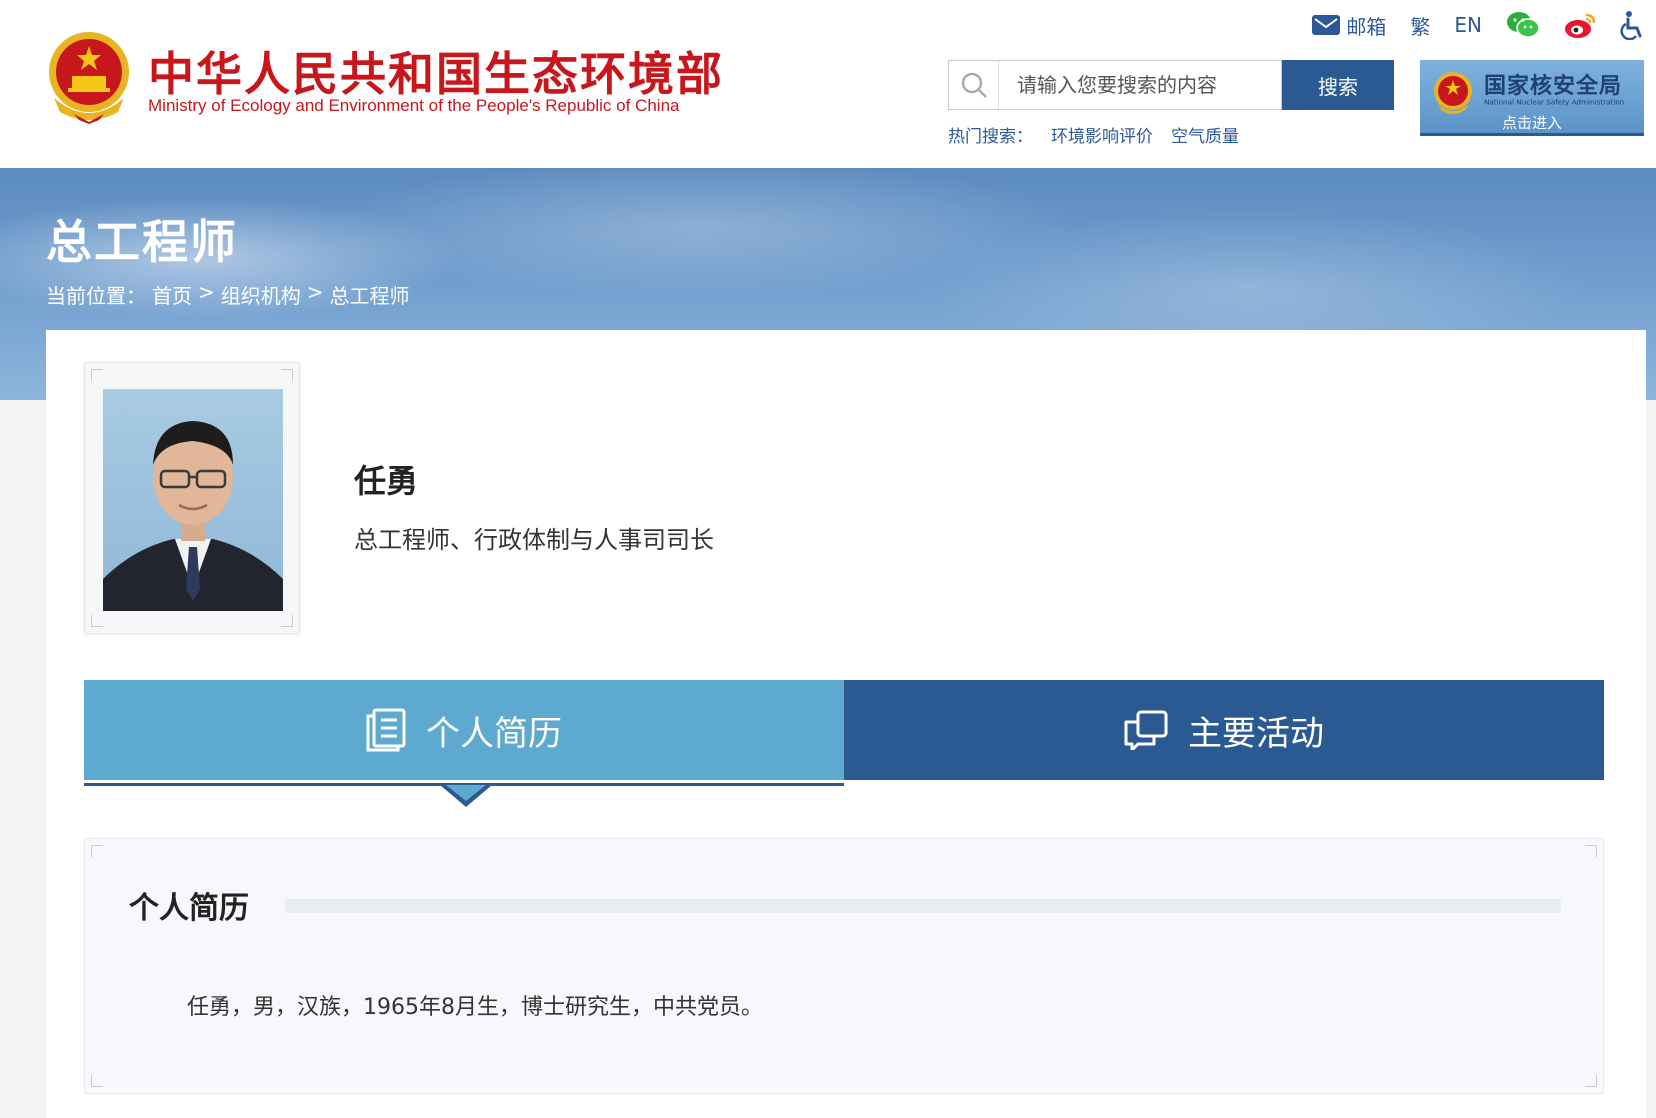  What do you see at coordinates (974, 85) in the screenshot?
I see `search-icon` at bounding box center [974, 85].